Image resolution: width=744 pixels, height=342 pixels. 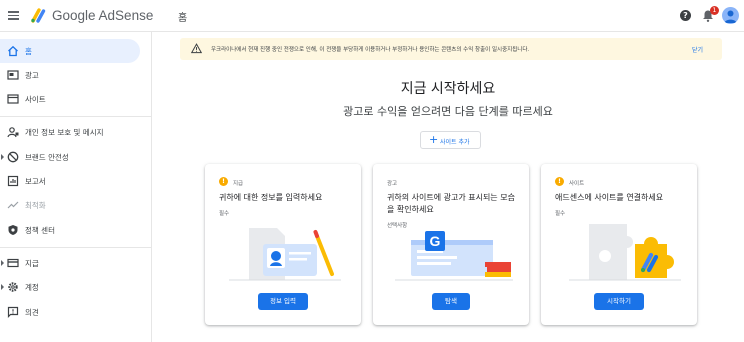 I want to click on get-started-subtitle: 광고로 수익을 얻으려면 다음 단계를 따르세요, so click(x=448, y=111).